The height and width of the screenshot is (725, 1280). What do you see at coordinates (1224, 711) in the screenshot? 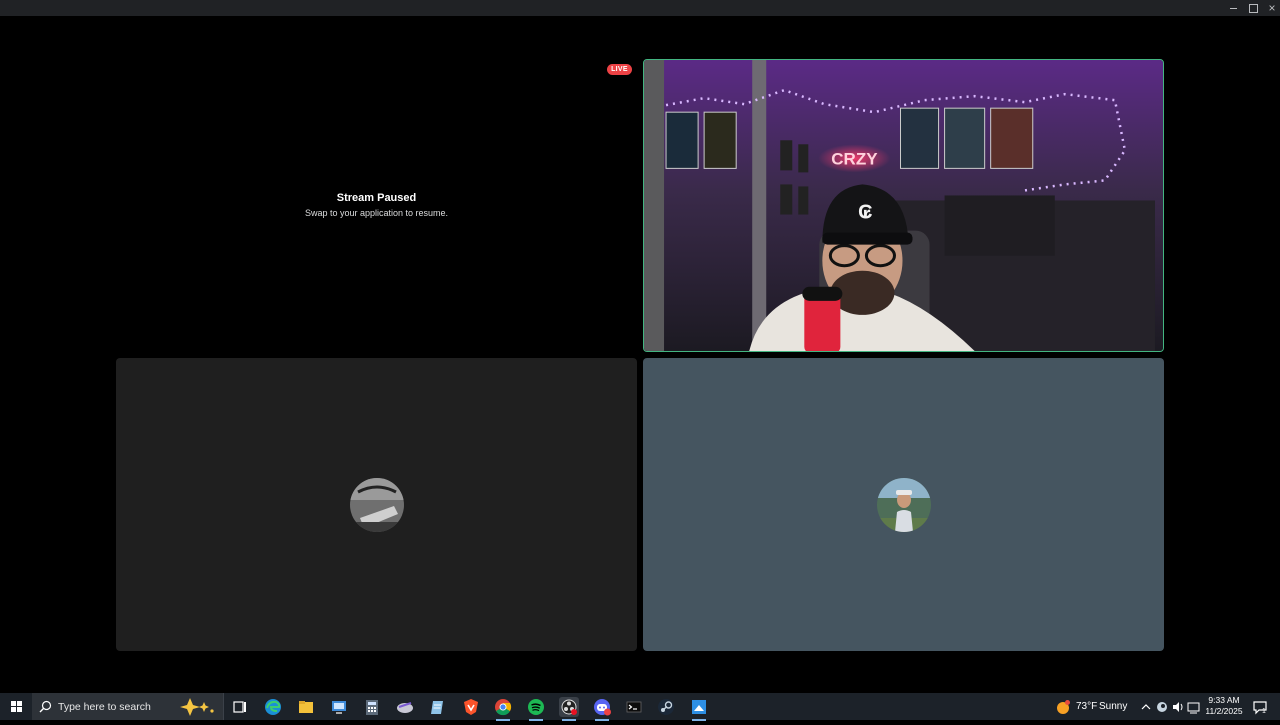
I see `clock-date: 11/2/2025` at bounding box center [1224, 711].